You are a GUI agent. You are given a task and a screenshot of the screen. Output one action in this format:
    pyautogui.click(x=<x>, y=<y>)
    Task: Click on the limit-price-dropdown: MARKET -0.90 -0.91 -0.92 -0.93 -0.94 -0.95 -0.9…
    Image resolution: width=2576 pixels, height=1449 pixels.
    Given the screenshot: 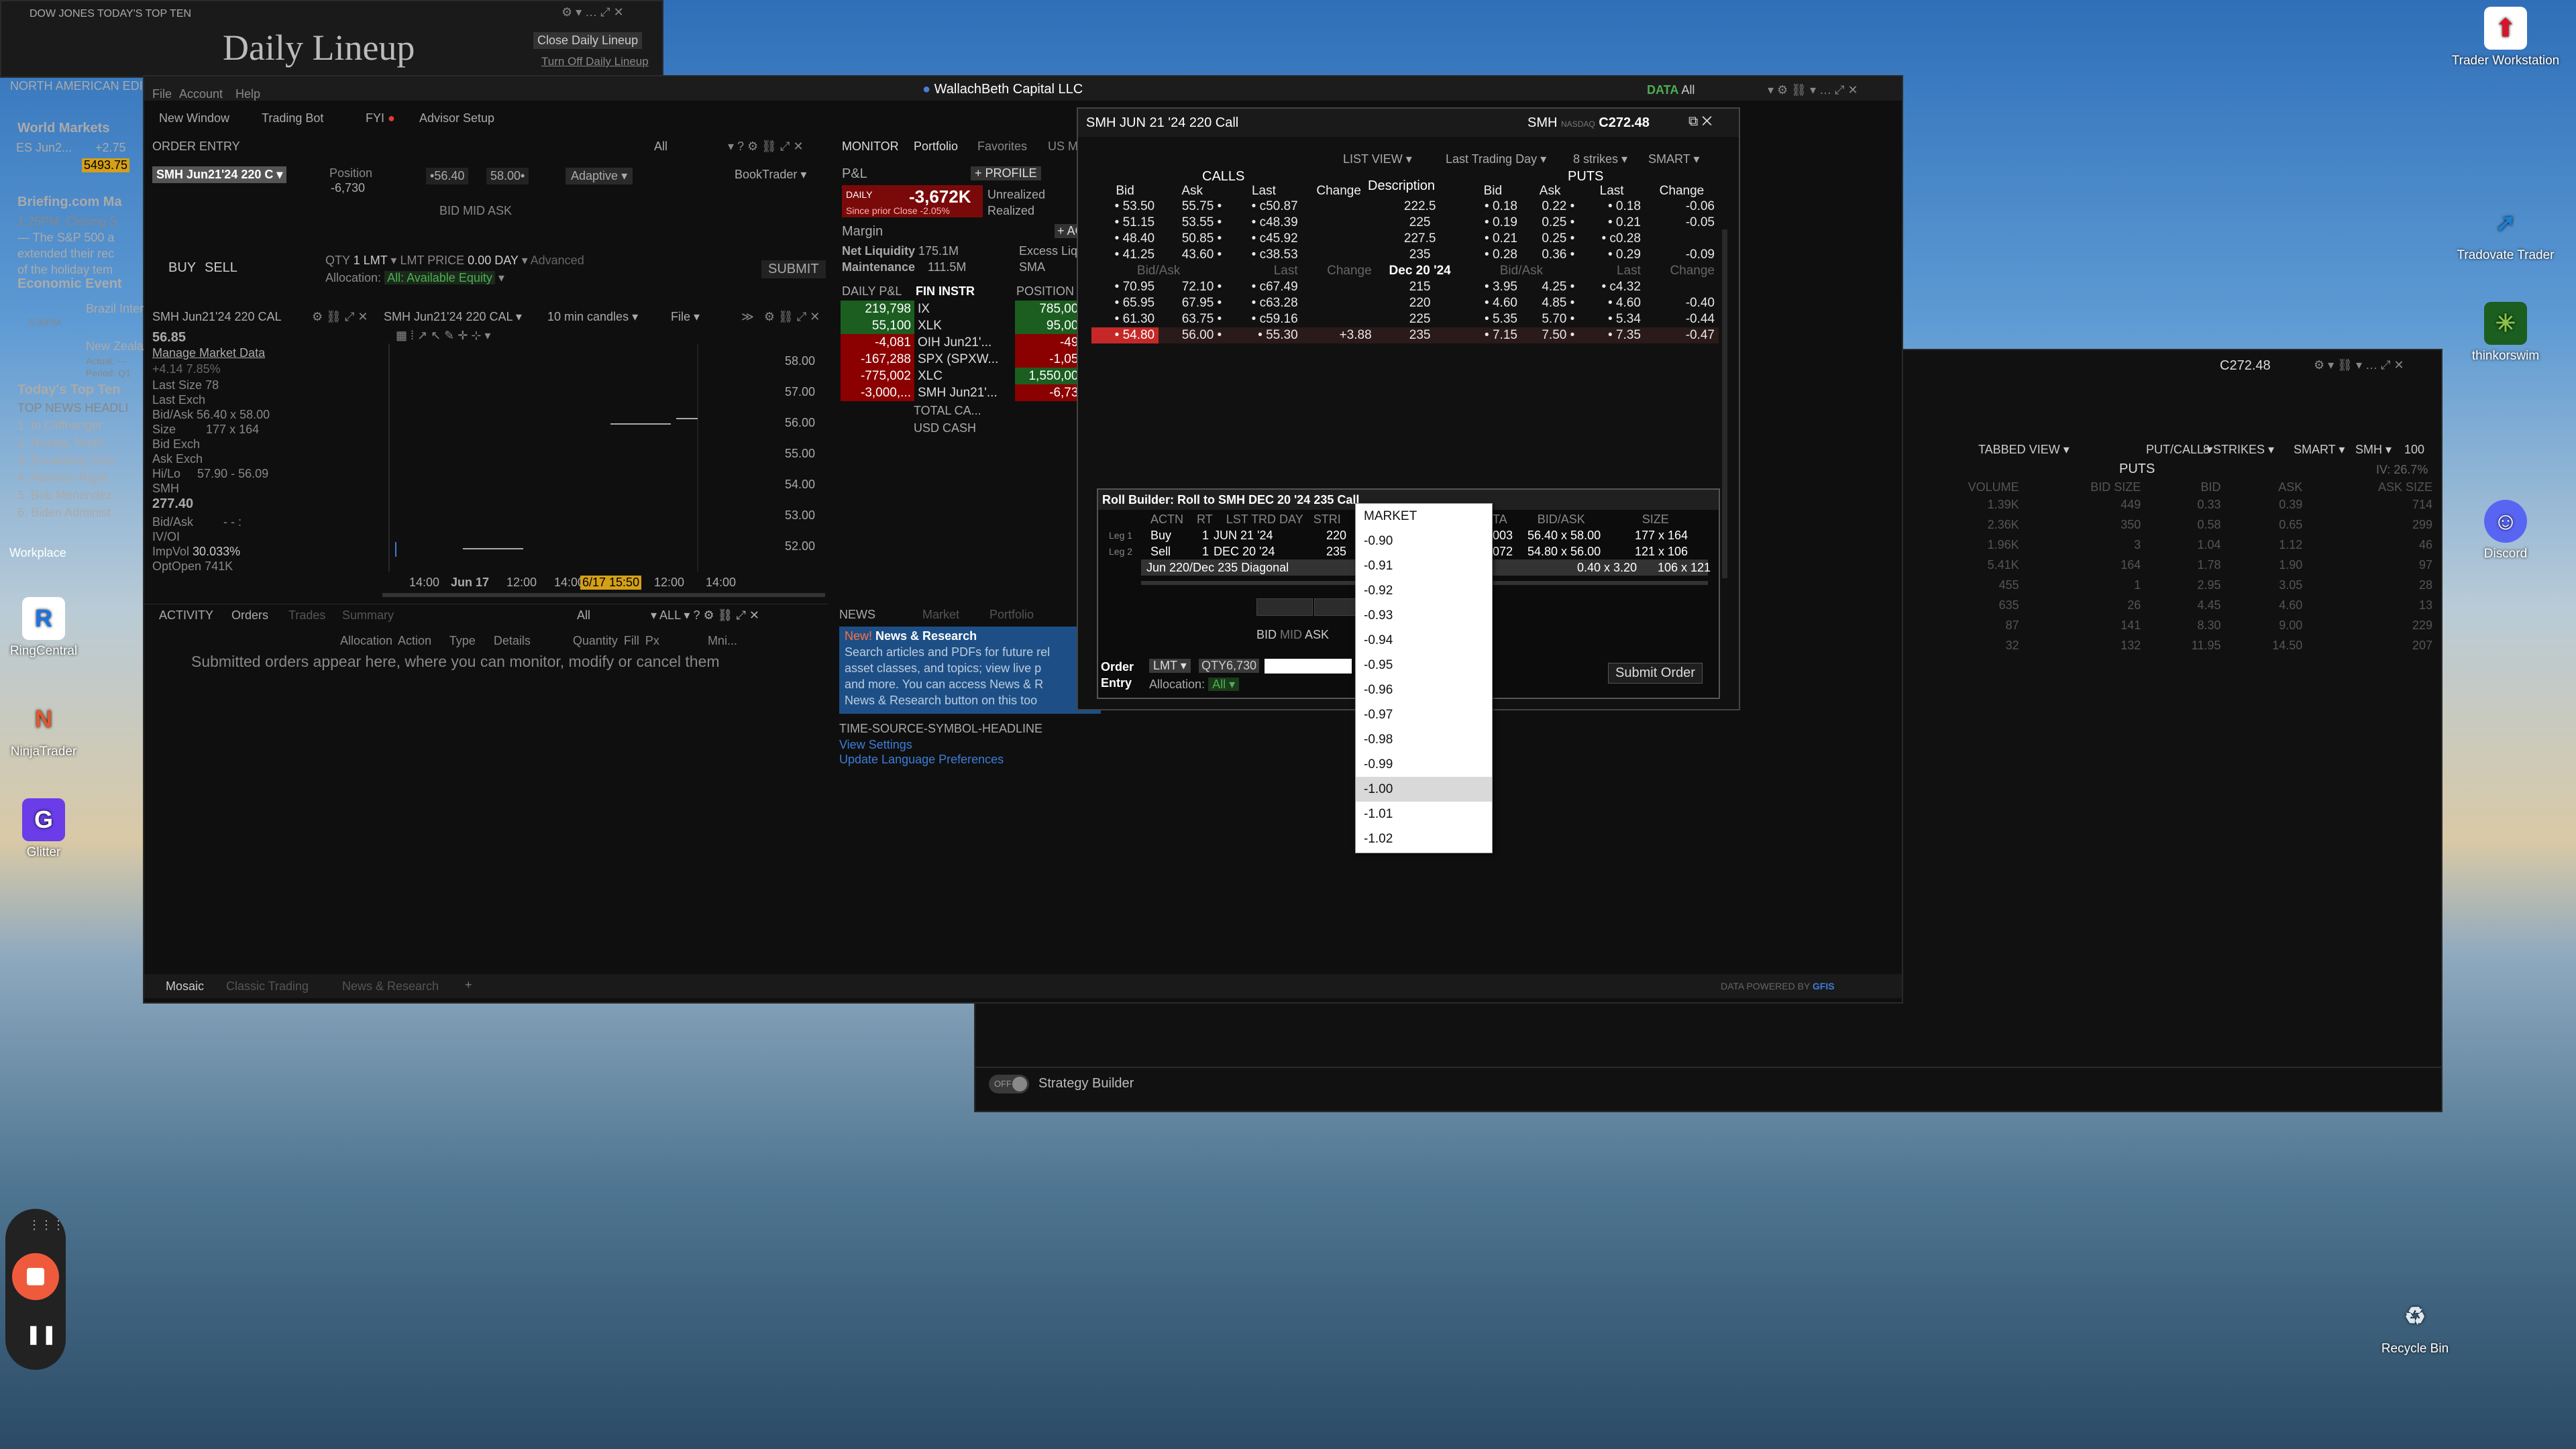 What is the action you would take?
    pyautogui.click(x=1424, y=678)
    